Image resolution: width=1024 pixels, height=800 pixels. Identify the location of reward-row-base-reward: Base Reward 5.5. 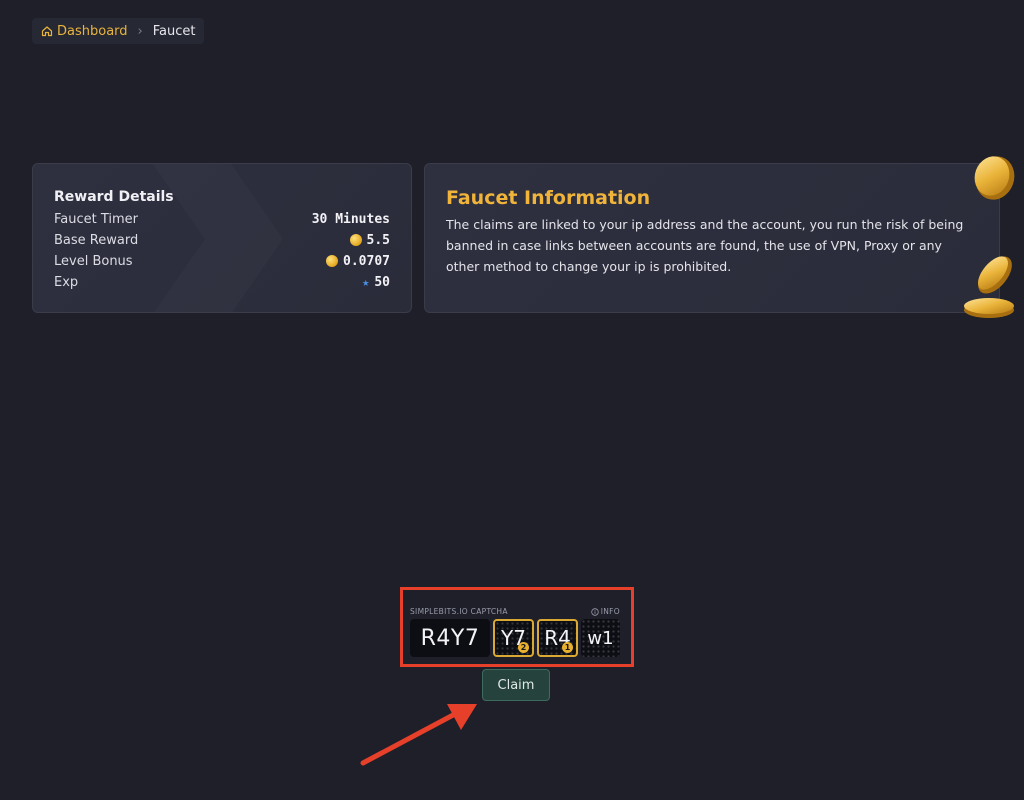
(222, 240).